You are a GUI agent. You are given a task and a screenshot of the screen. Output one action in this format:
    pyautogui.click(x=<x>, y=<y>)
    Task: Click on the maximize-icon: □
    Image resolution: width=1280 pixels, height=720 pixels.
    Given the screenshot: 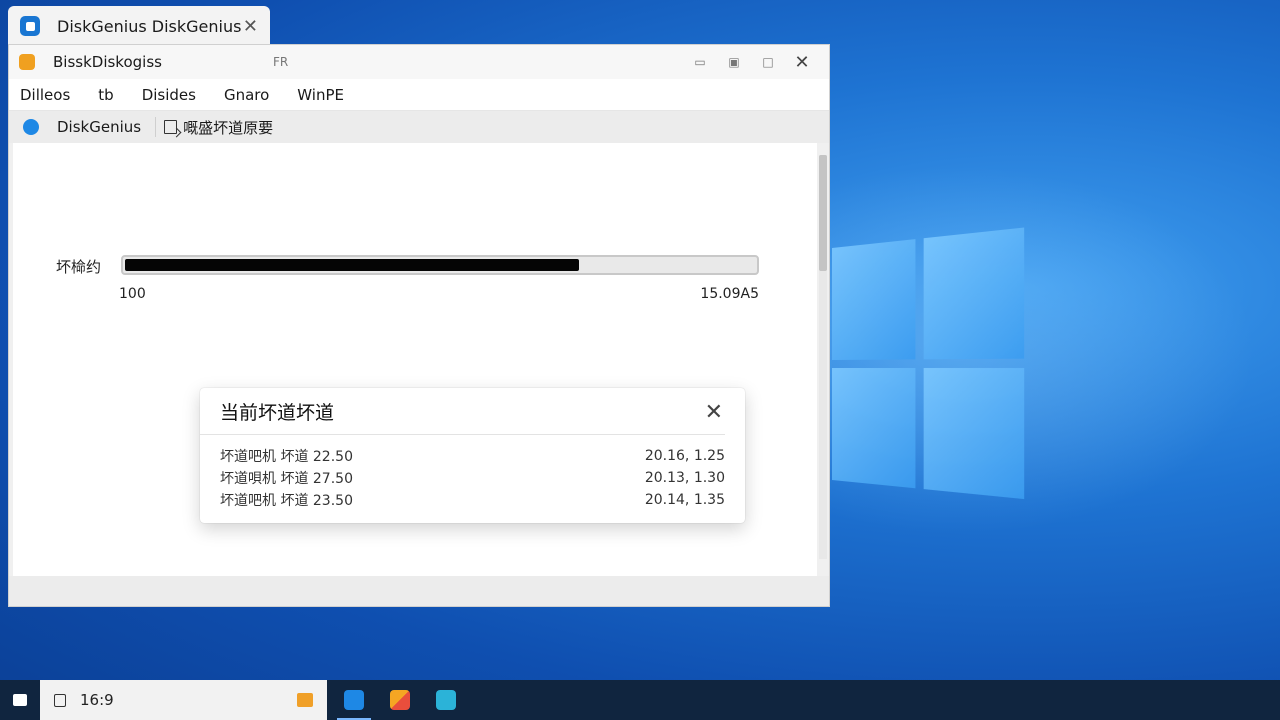 What is the action you would take?
    pyautogui.click(x=768, y=62)
    